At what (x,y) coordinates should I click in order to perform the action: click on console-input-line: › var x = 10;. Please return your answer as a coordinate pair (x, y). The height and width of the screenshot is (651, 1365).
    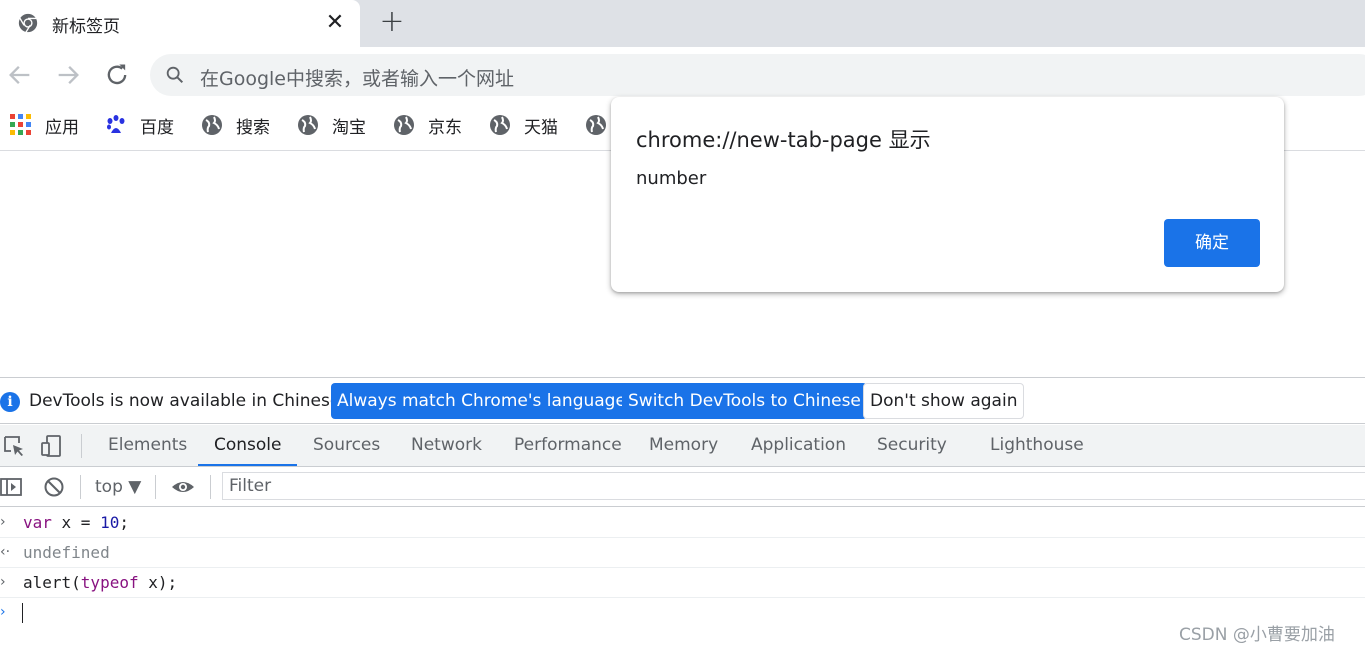
    Looking at the image, I should click on (682, 523).